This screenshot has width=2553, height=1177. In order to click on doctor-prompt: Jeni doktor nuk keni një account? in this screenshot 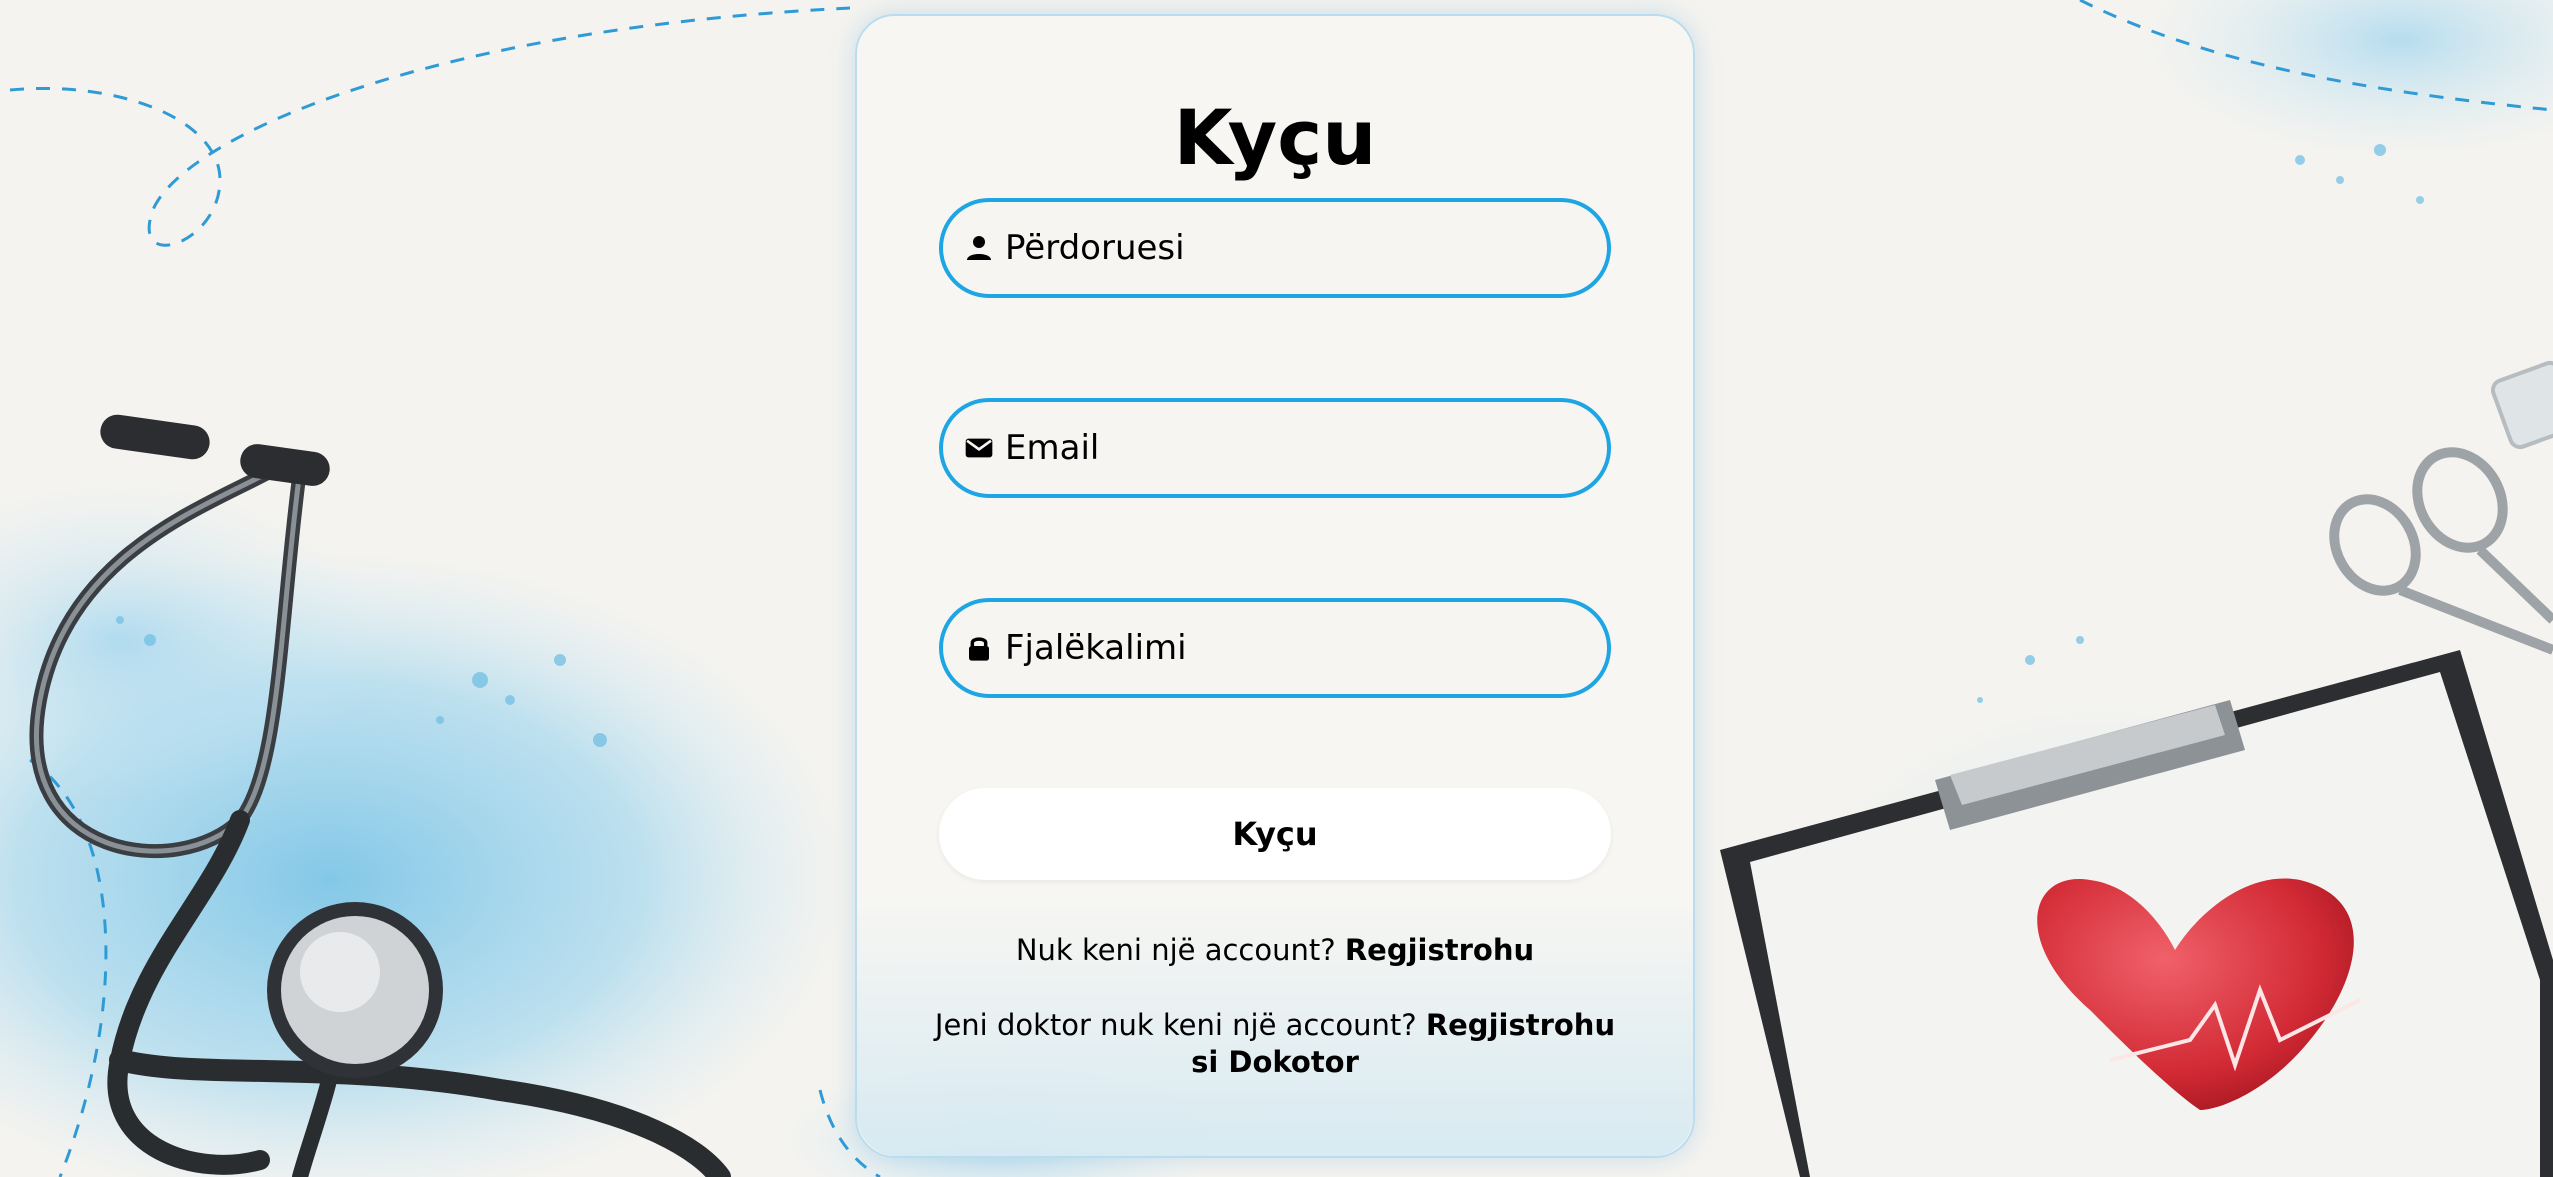, I will do `click(1175, 1025)`.